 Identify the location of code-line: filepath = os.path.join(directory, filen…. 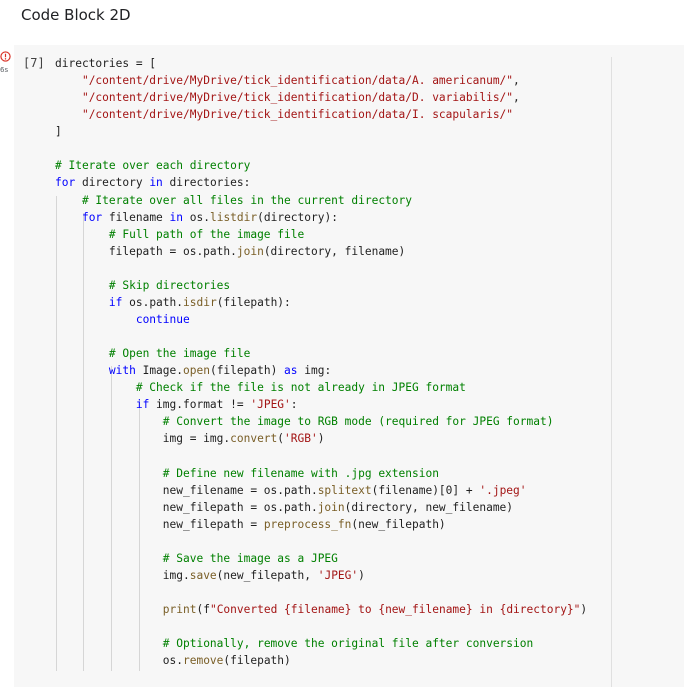
(321, 251).